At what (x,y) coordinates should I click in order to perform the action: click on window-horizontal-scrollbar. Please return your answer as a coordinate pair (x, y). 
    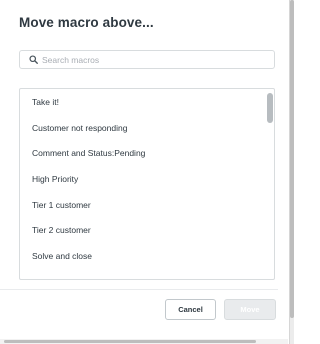
    Looking at the image, I should click on (144, 341).